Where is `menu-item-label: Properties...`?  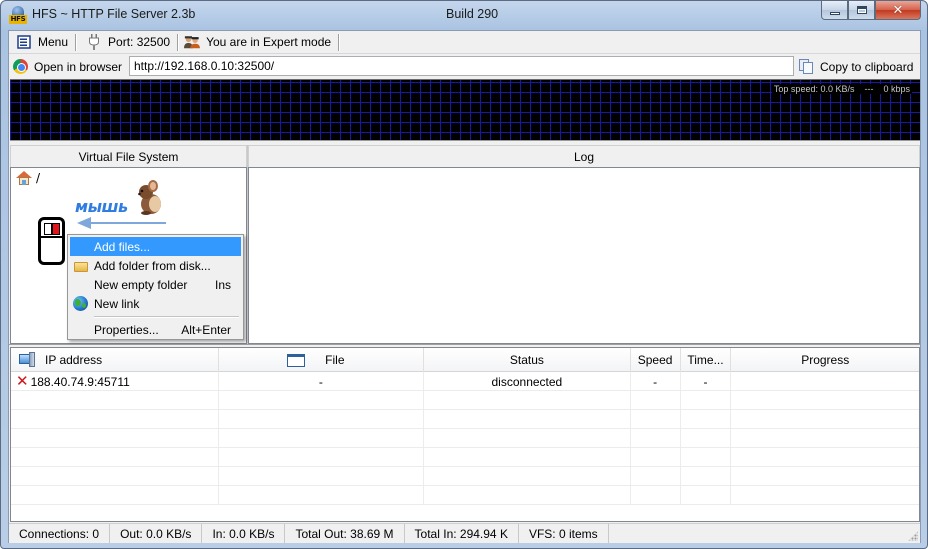
menu-item-label: Properties... is located at coordinates (126, 329).